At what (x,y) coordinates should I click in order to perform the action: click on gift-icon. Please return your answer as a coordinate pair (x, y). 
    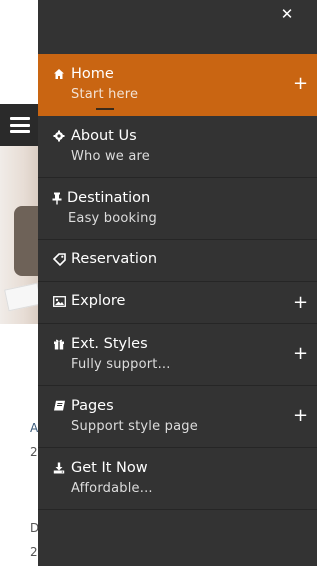
    Looking at the image, I should click on (59, 344).